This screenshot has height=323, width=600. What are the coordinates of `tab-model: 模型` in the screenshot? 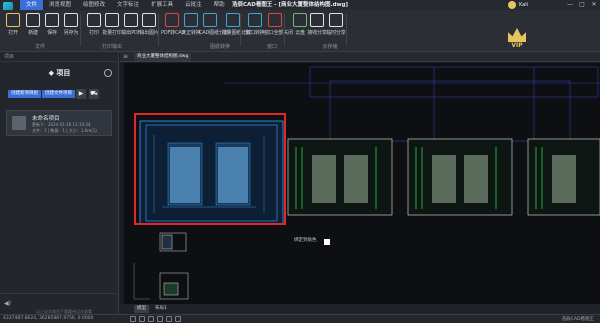 It's located at (141, 309).